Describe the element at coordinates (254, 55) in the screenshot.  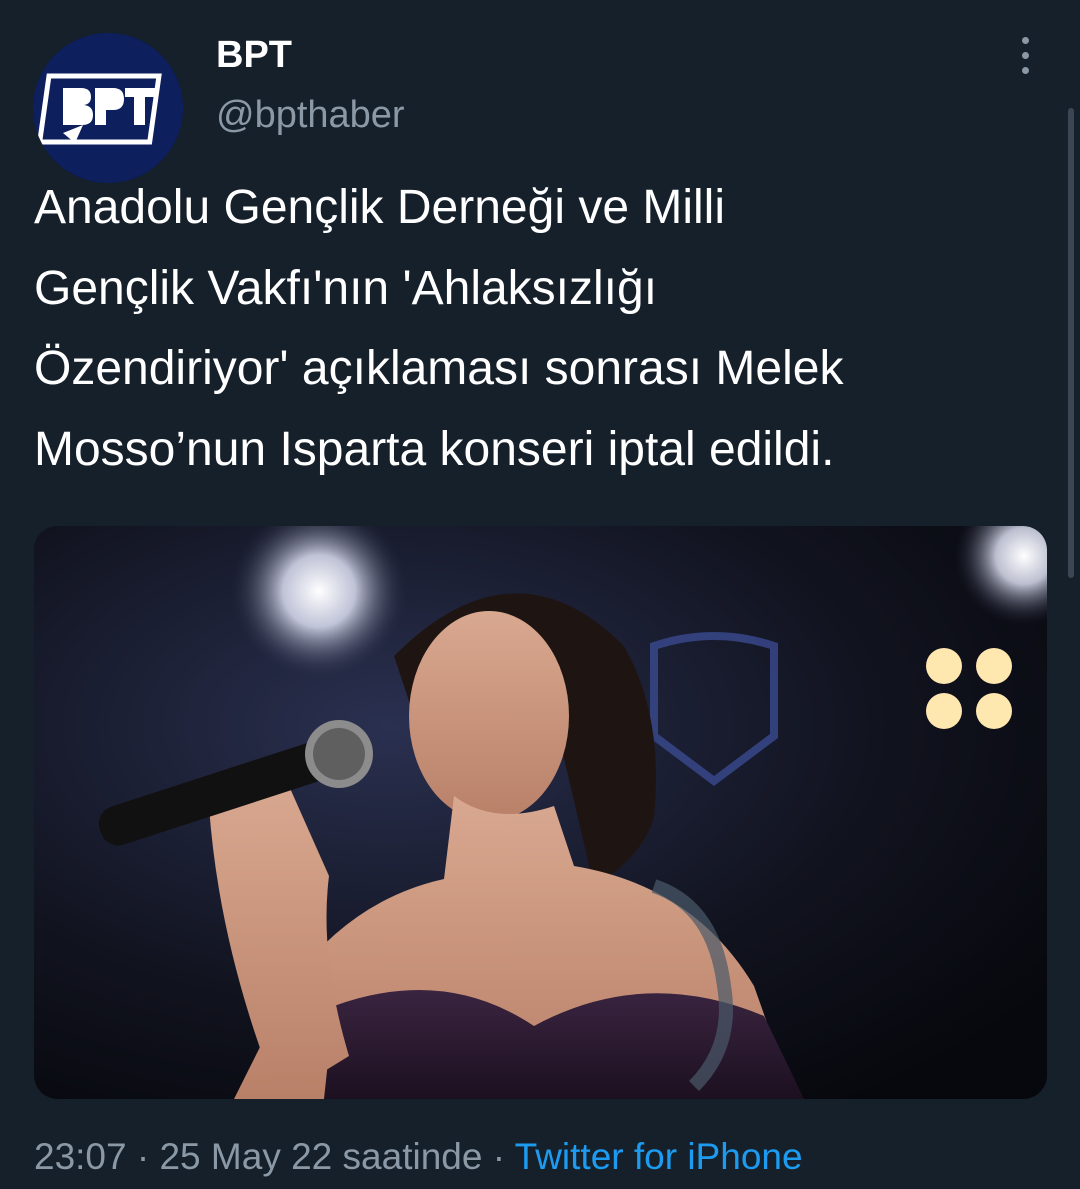
I see `display-name: BPT` at that location.